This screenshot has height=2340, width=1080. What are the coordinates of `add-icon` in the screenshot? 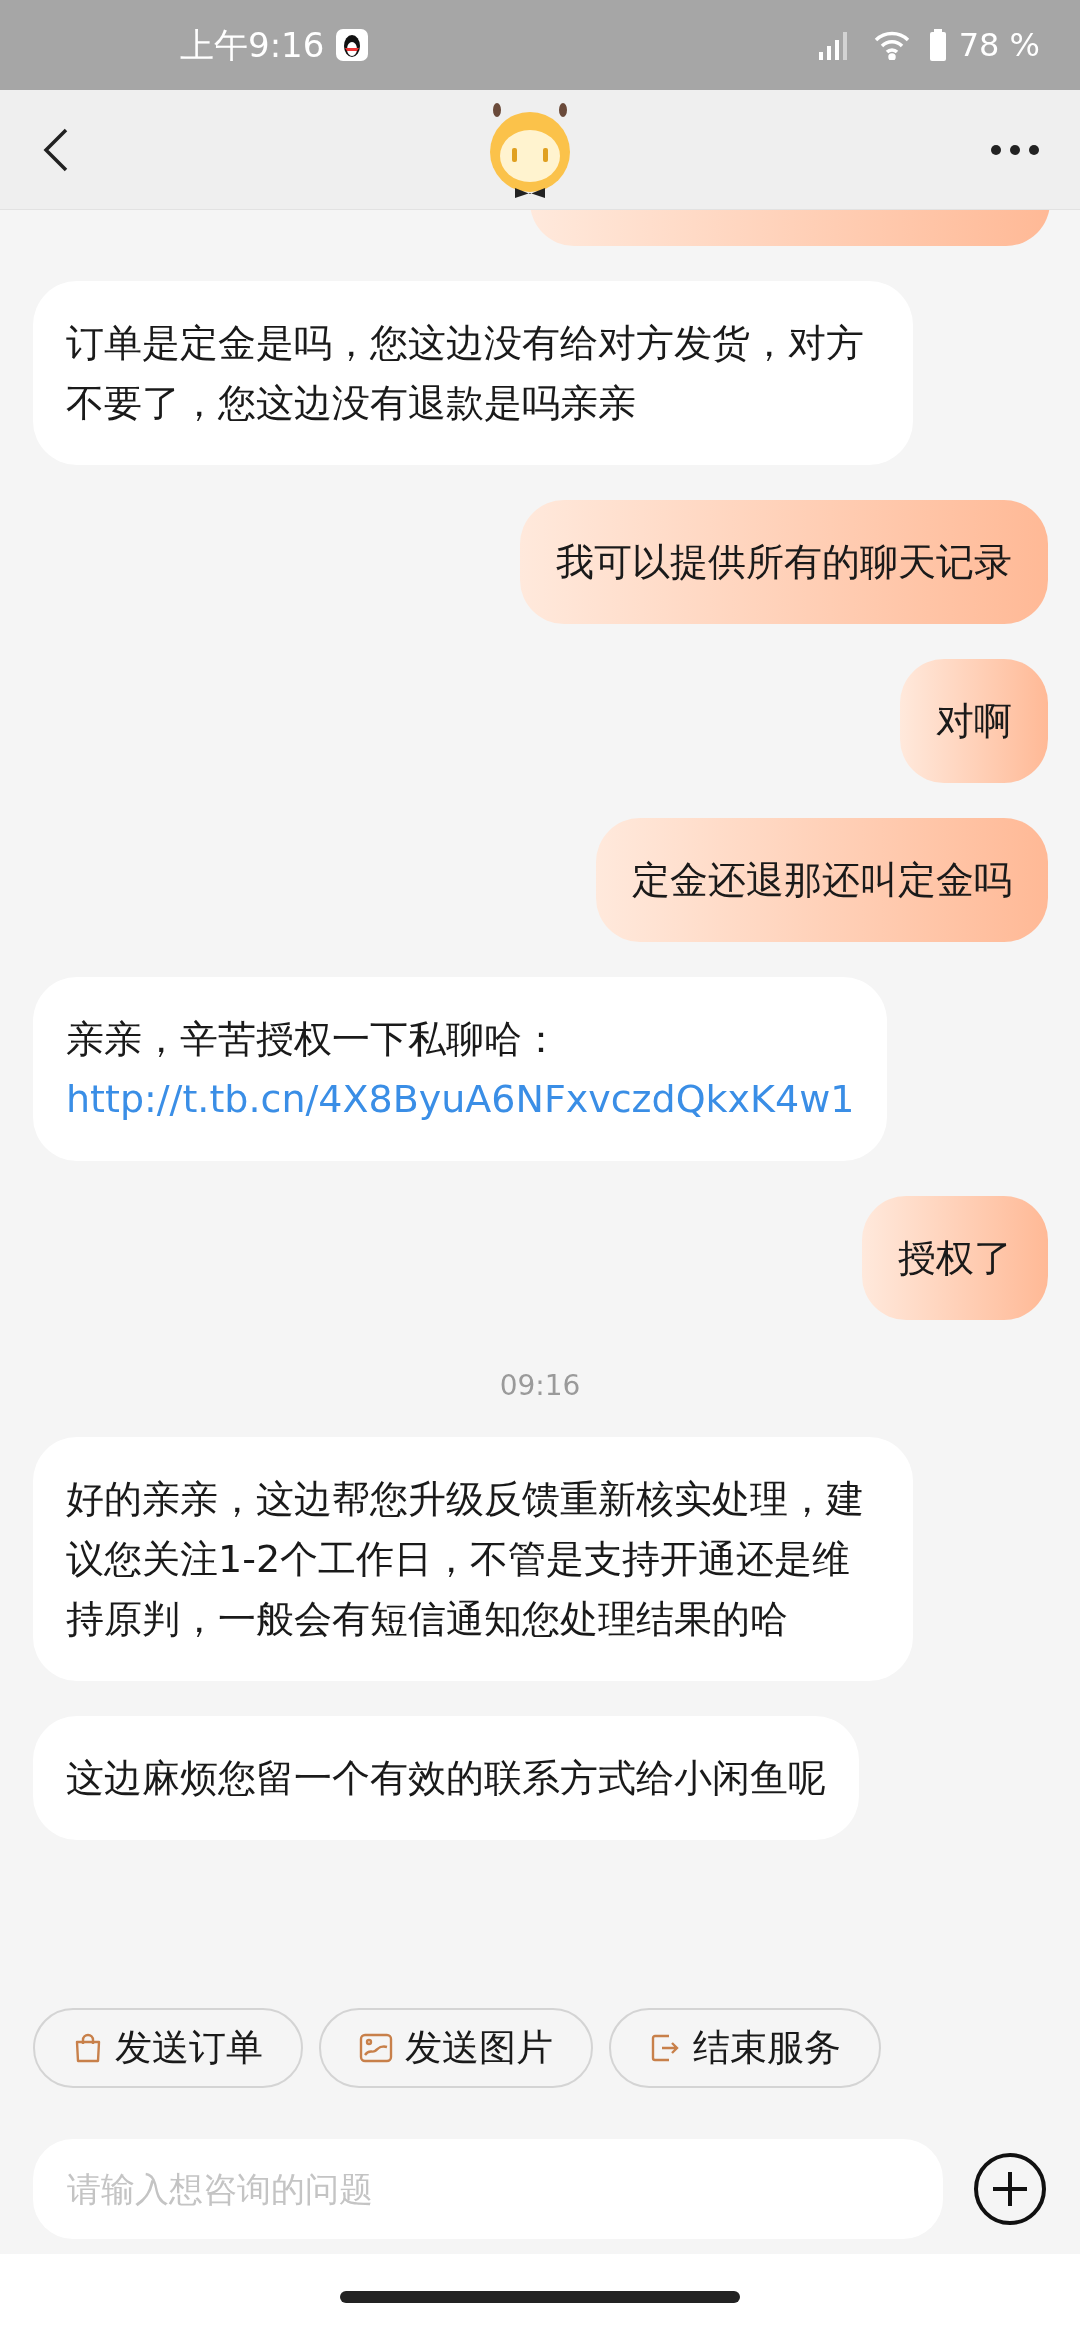 It's located at (1010, 2189).